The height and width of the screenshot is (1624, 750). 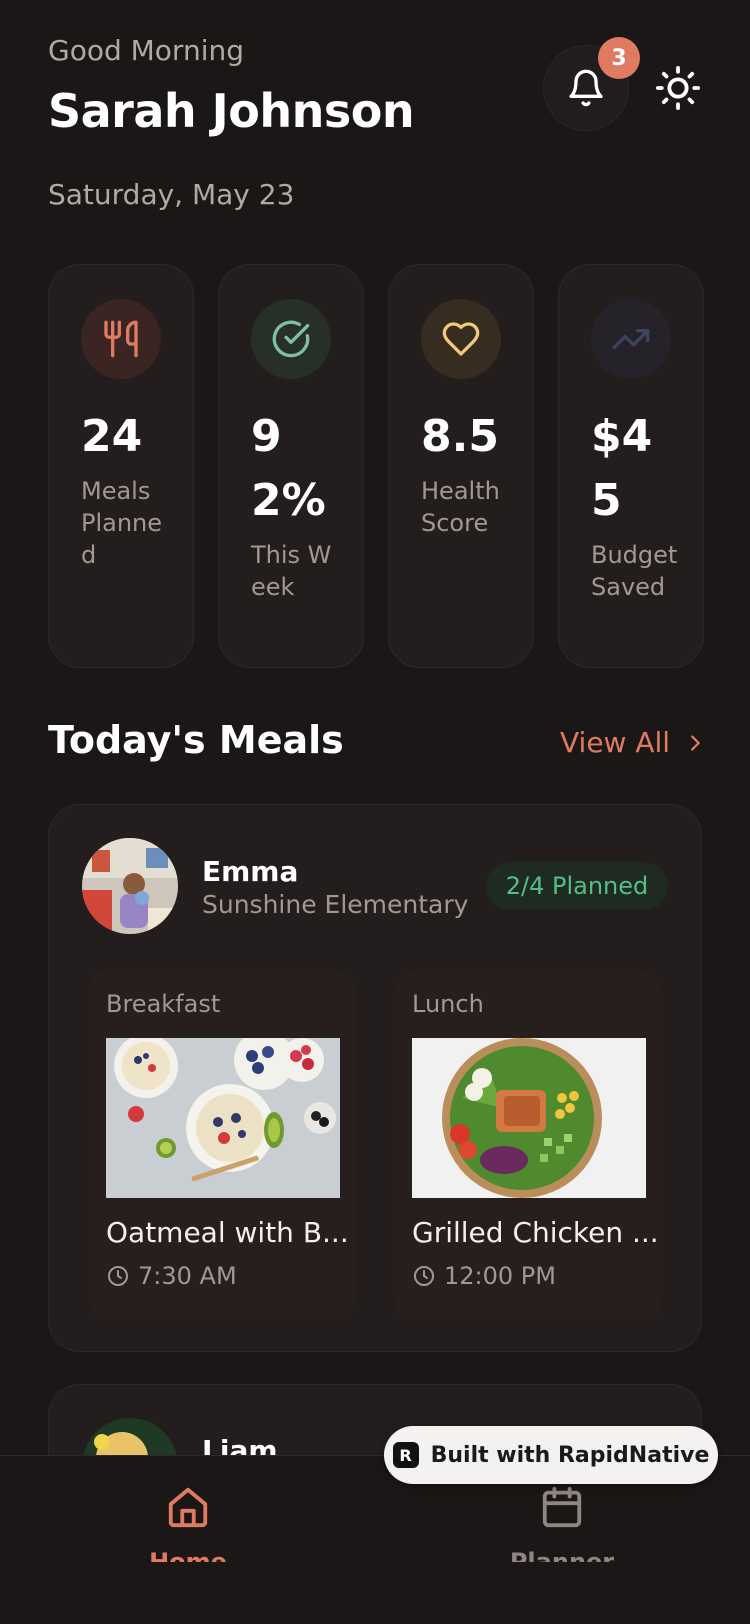 I want to click on built-with-badge: R Built with RapidNative, so click(x=551, y=1455).